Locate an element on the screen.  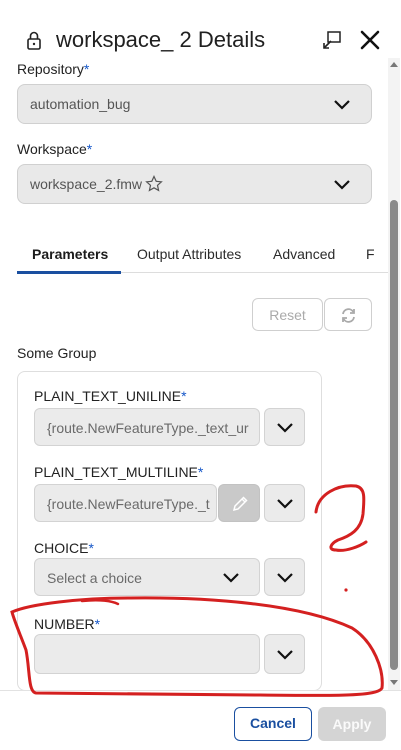
workspace-label: Workspace* is located at coordinates (55, 149).